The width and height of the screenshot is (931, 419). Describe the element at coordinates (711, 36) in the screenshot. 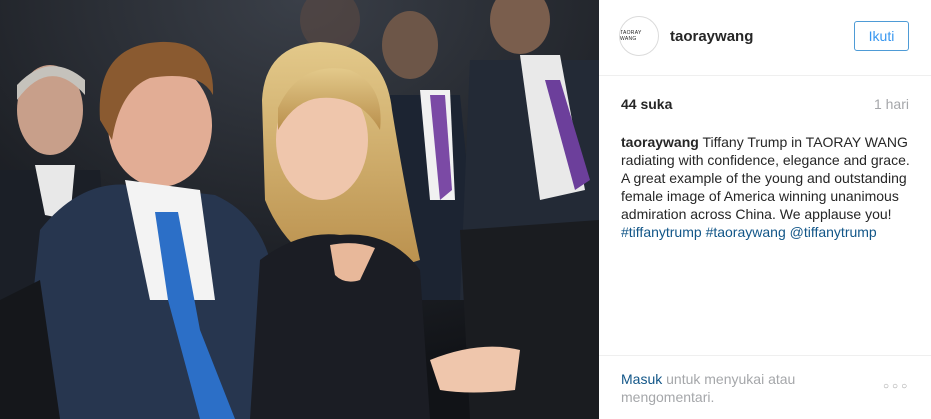

I see `post-username: taoraywang` at that location.